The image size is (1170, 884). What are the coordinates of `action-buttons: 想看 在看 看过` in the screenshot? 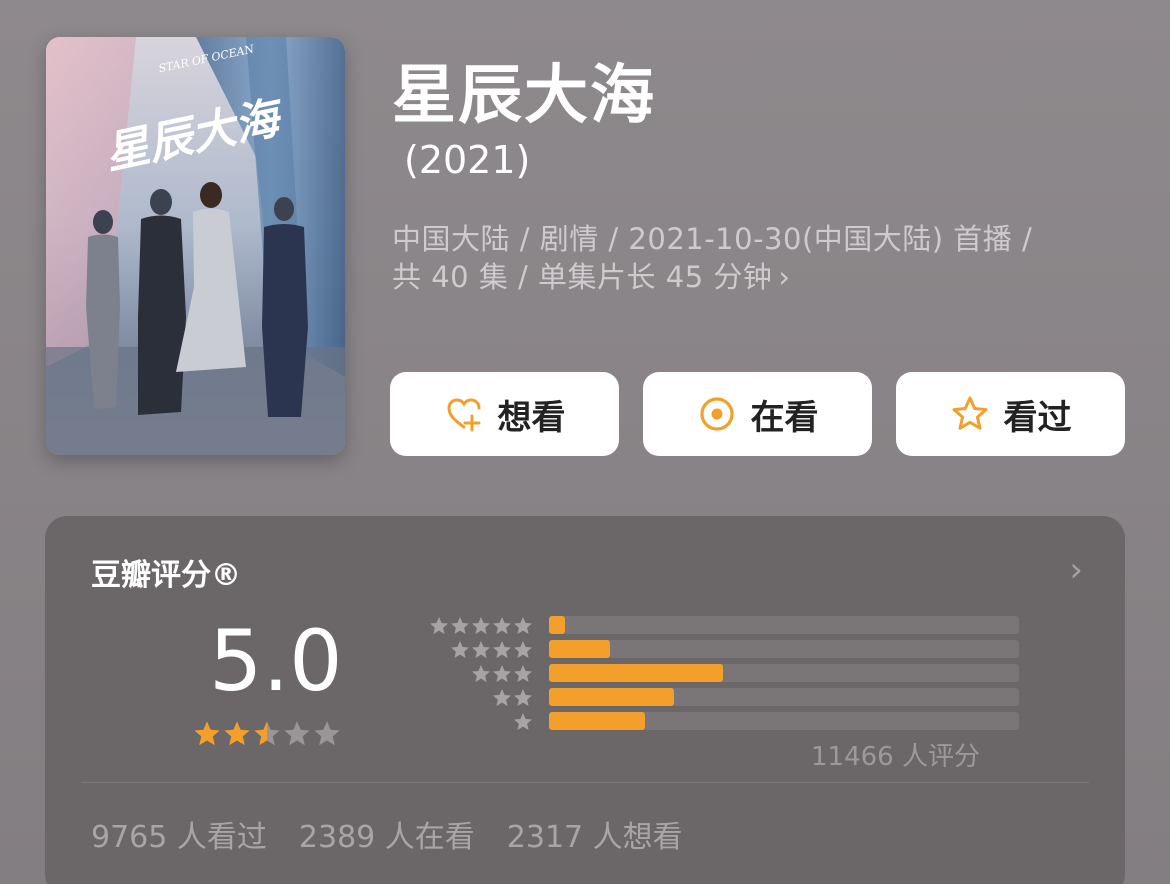 It's located at (757, 414).